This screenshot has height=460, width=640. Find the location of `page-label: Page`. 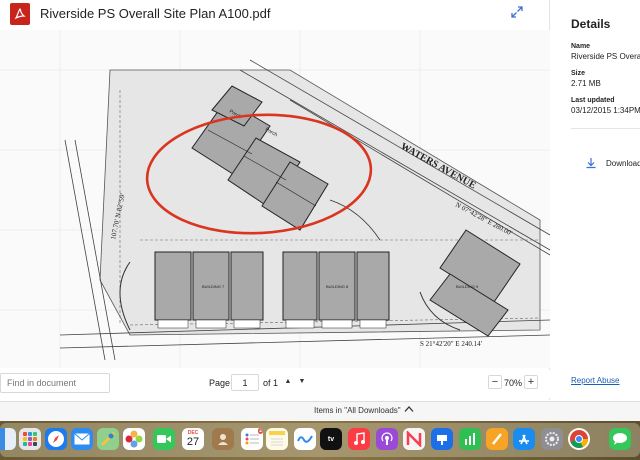

page-label: Page is located at coordinates (220, 383).